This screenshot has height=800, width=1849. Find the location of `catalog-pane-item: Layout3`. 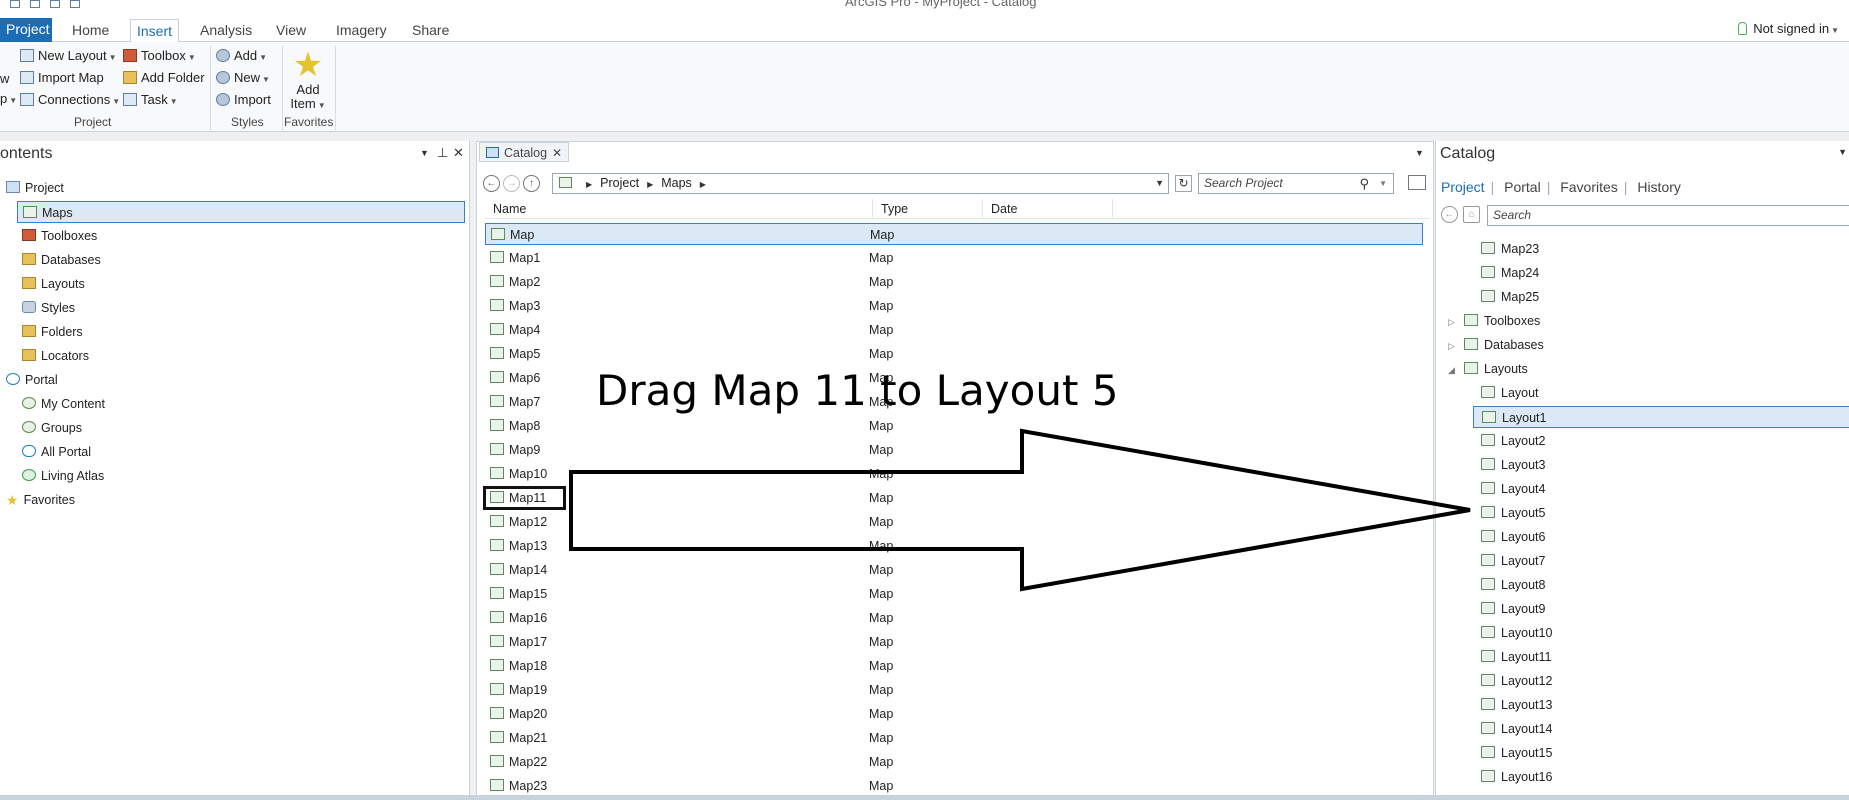

catalog-pane-item: Layout3 is located at coordinates (1513, 465).